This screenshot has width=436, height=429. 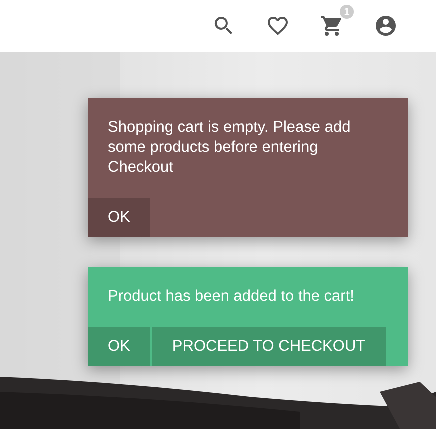 I want to click on account-icon, so click(x=386, y=26).